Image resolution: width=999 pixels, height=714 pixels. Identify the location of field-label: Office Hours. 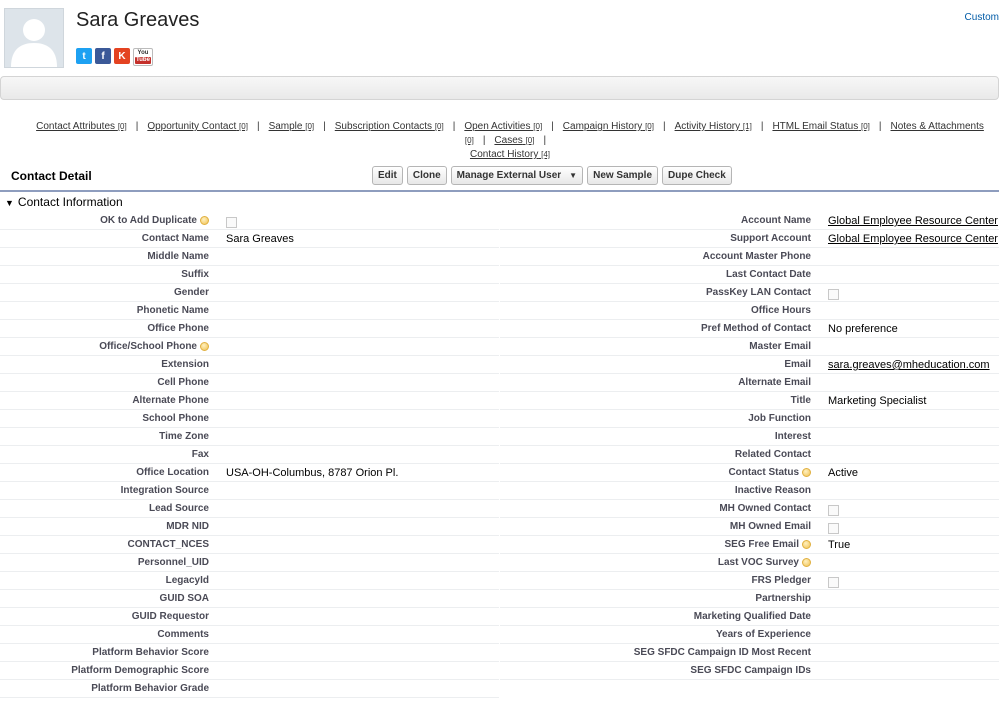
(781, 310).